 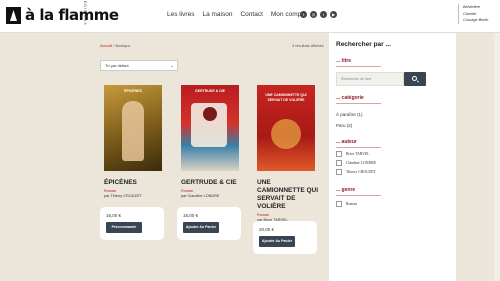 What do you see at coordinates (349, 114) in the screenshot?
I see `category-a-paraitre: À paraître (1)` at bounding box center [349, 114].